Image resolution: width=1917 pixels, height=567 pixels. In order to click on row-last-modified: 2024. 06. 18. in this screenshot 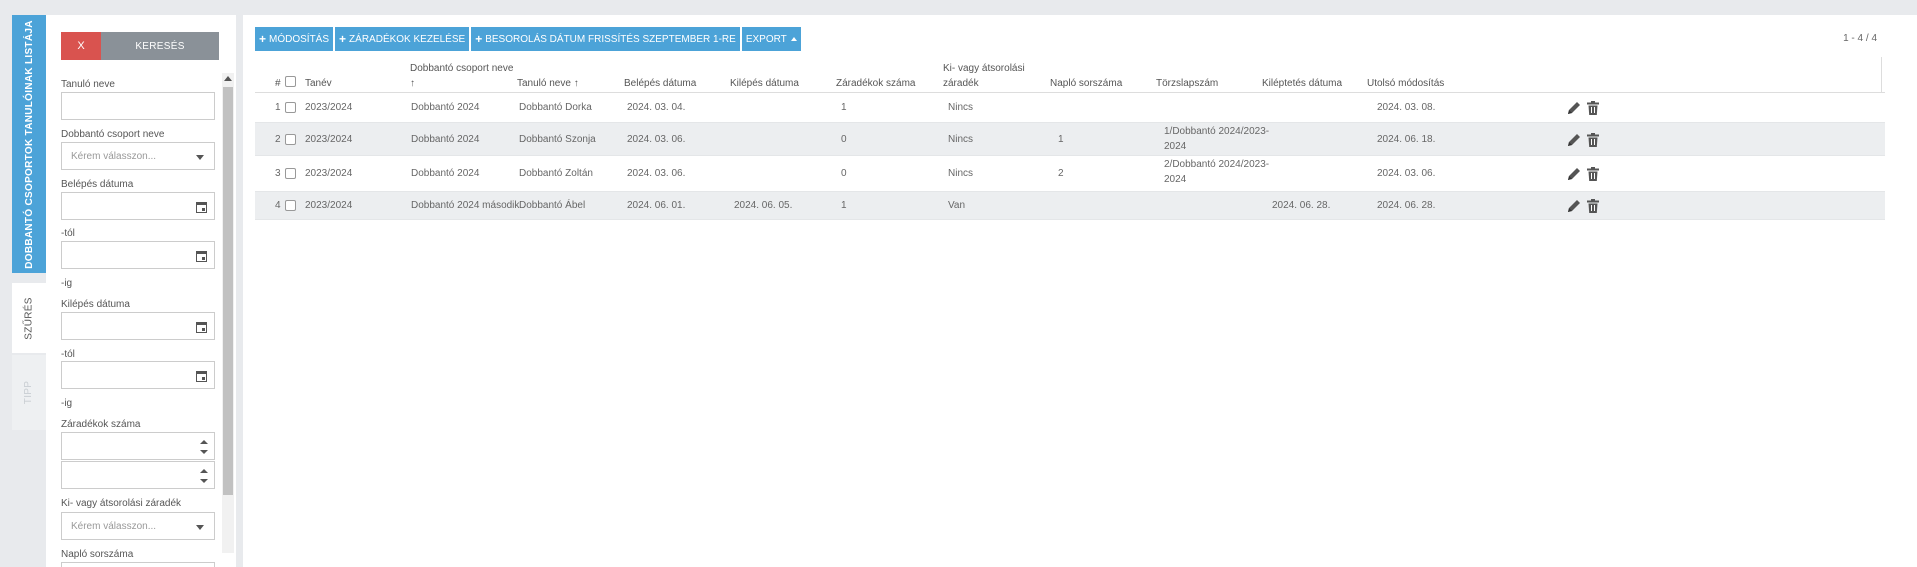, I will do `click(1406, 139)`.